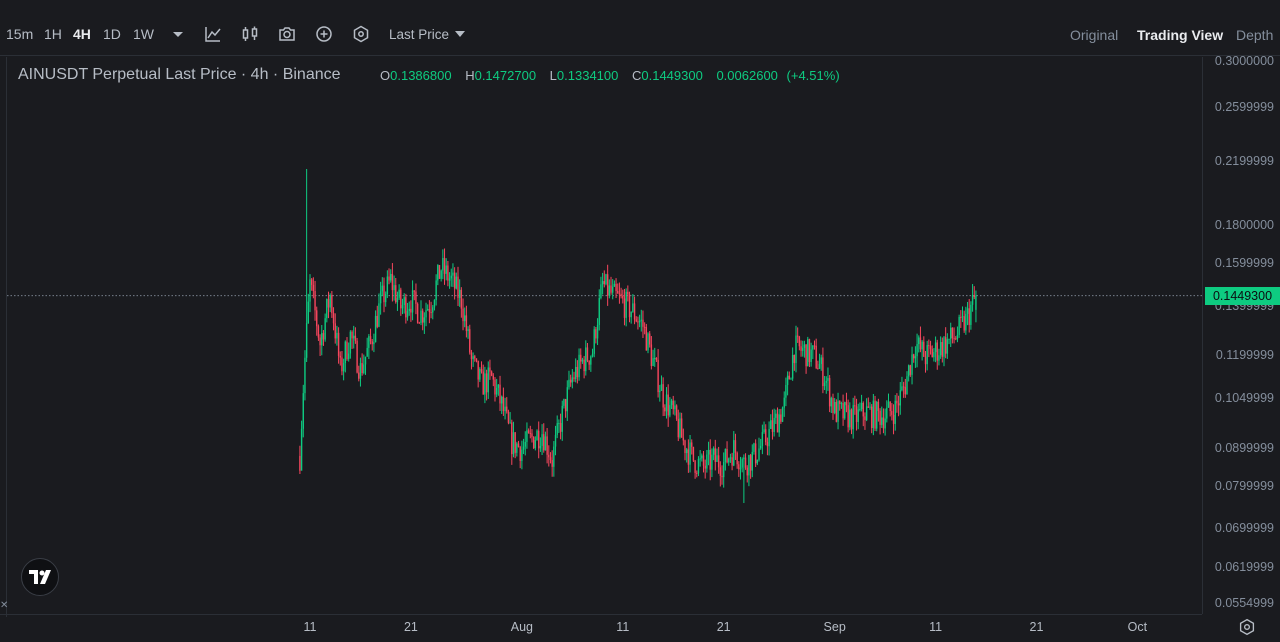 Image resolution: width=1280 pixels, height=642 pixels. I want to click on settings-hex-icon, so click(361, 34).